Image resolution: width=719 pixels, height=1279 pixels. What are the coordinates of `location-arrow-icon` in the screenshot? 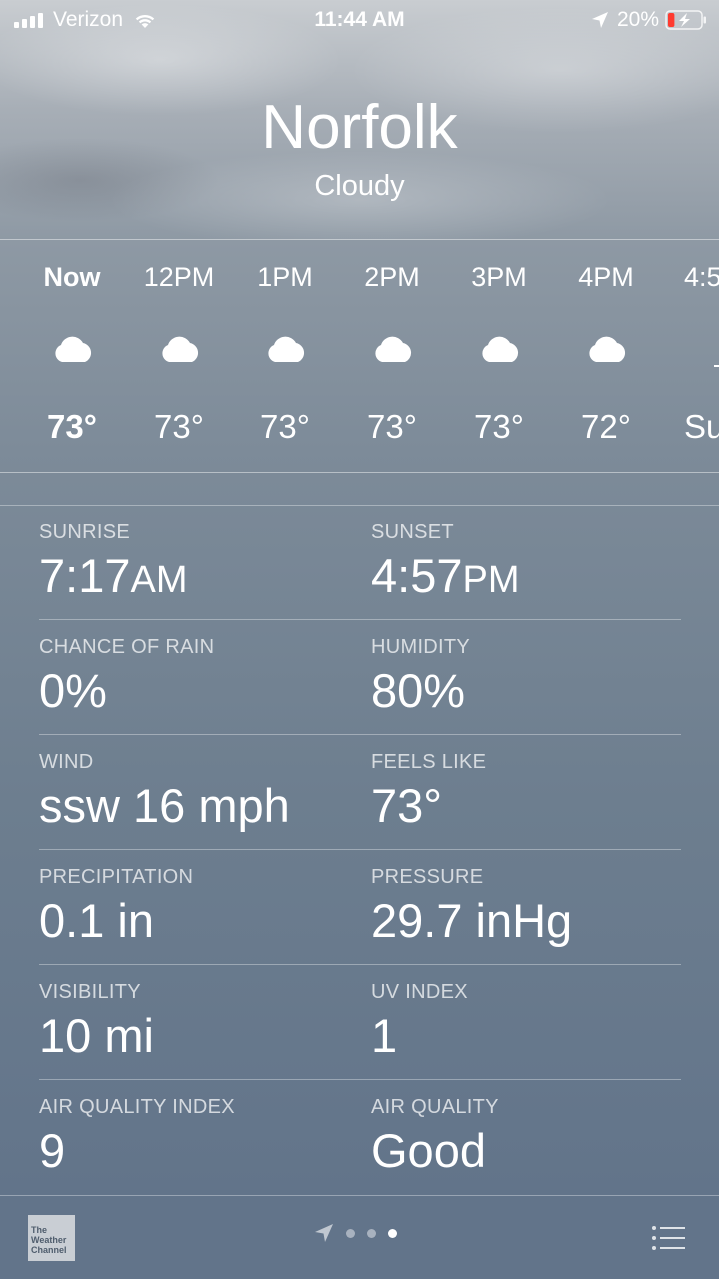 It's located at (599, 20).